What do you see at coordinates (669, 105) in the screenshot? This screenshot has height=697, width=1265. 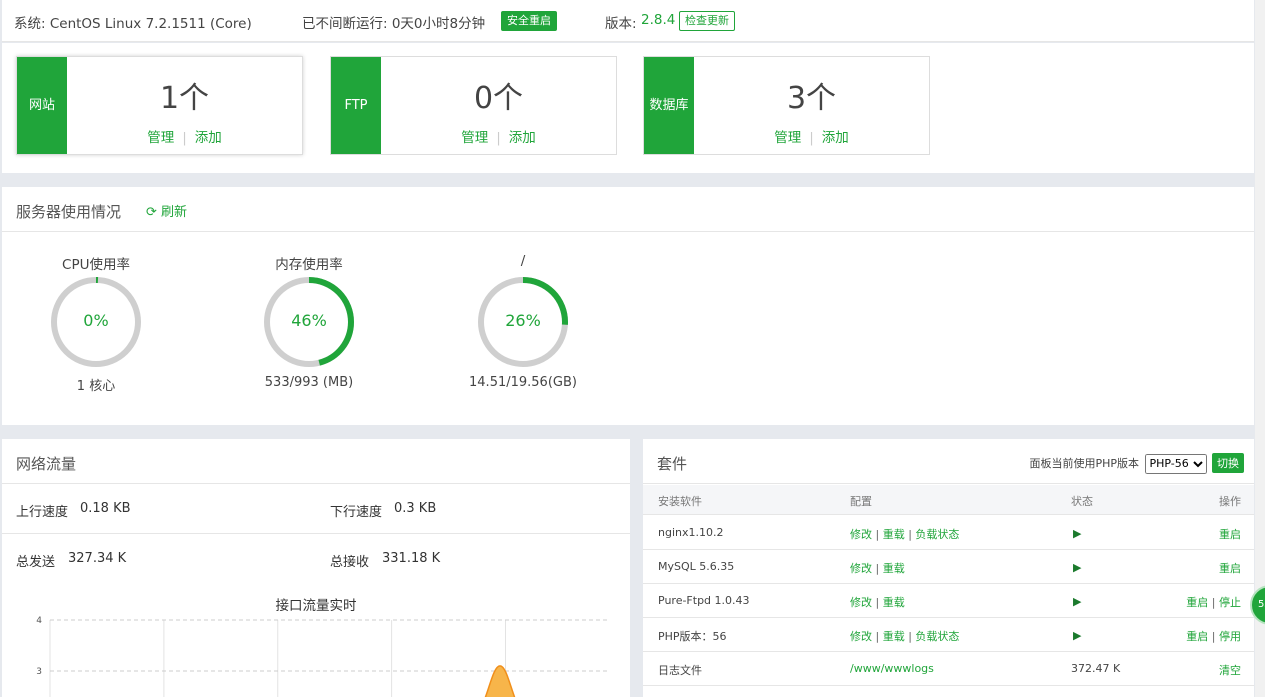 I see `database-tag: 数据库` at bounding box center [669, 105].